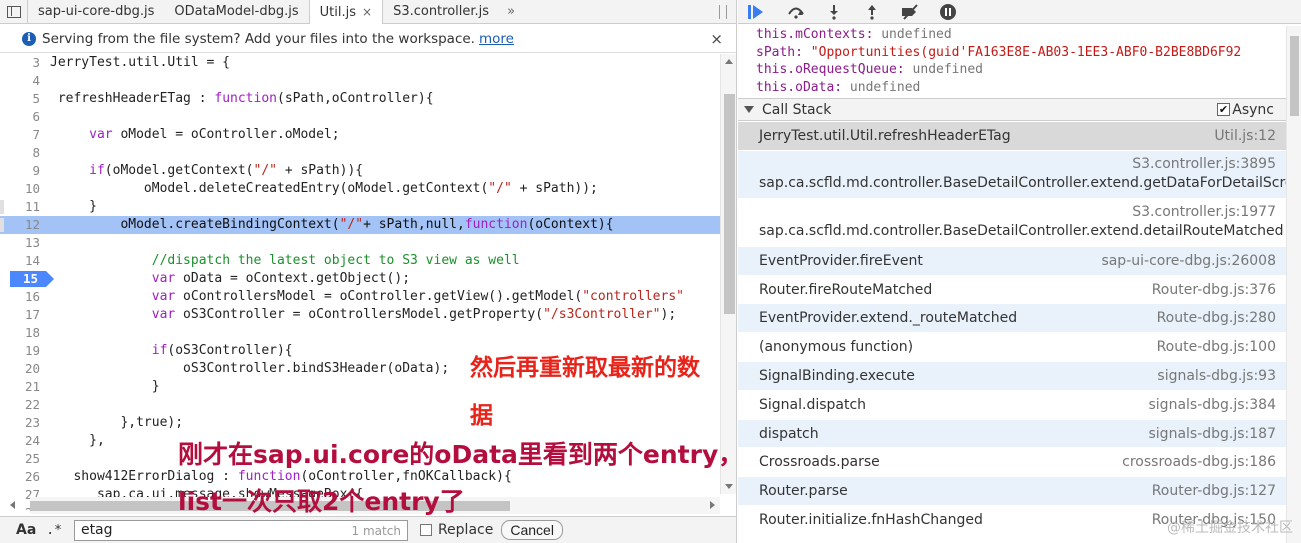 The image size is (1301, 543). Describe the element at coordinates (1216, 347) in the screenshot. I see `frame-location-link: Route-dbg.js:100` at that location.